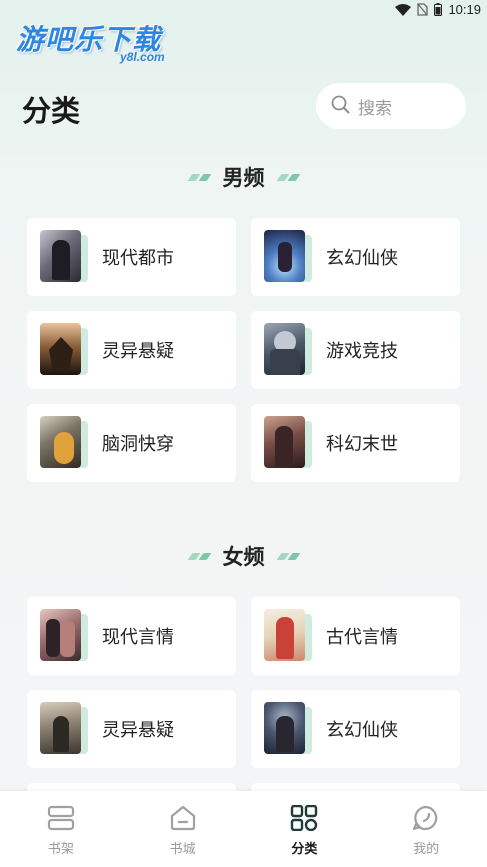 This screenshot has width=487, height=867. I want to click on category-label: 脑洞快穿, so click(138, 444).